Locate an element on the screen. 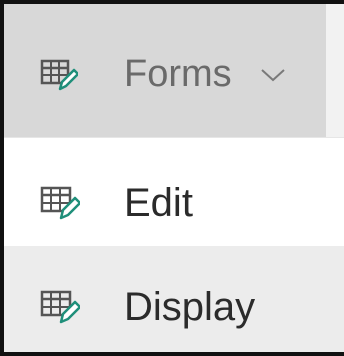 The height and width of the screenshot is (356, 344). menu-item-label: Display is located at coordinates (190, 307).